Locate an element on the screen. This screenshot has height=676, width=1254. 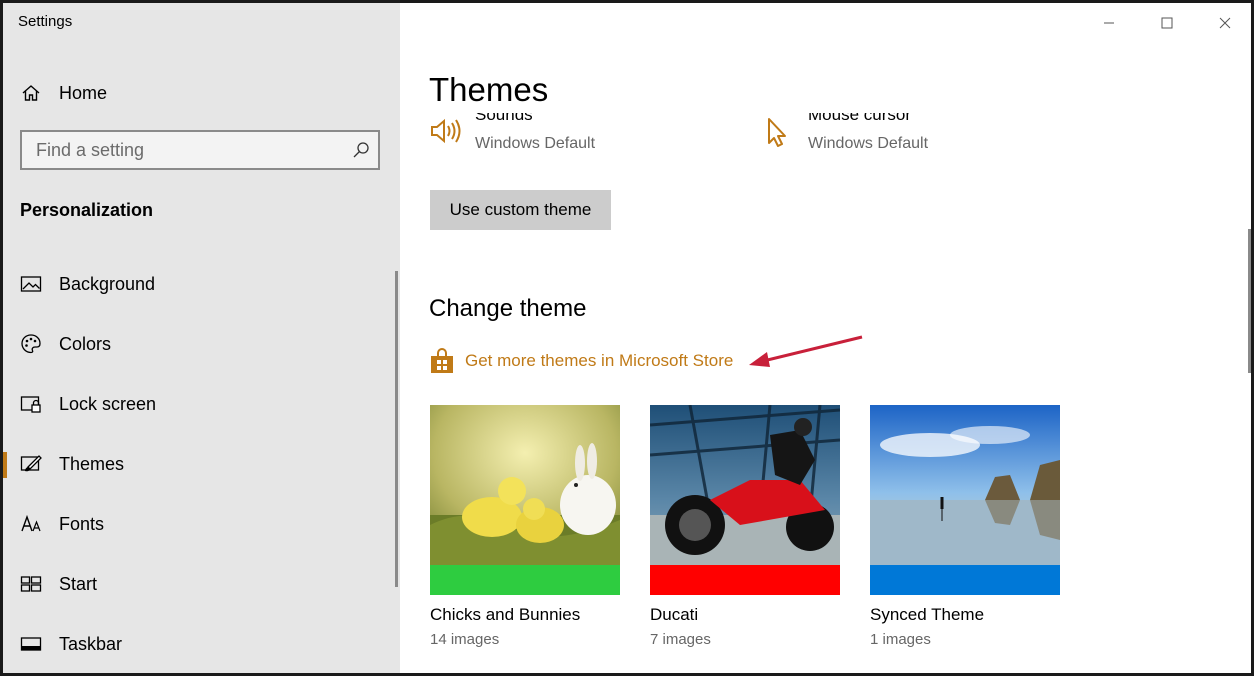
sidebar-item-lock-screen: Lock screen is located at coordinates (200, 404).